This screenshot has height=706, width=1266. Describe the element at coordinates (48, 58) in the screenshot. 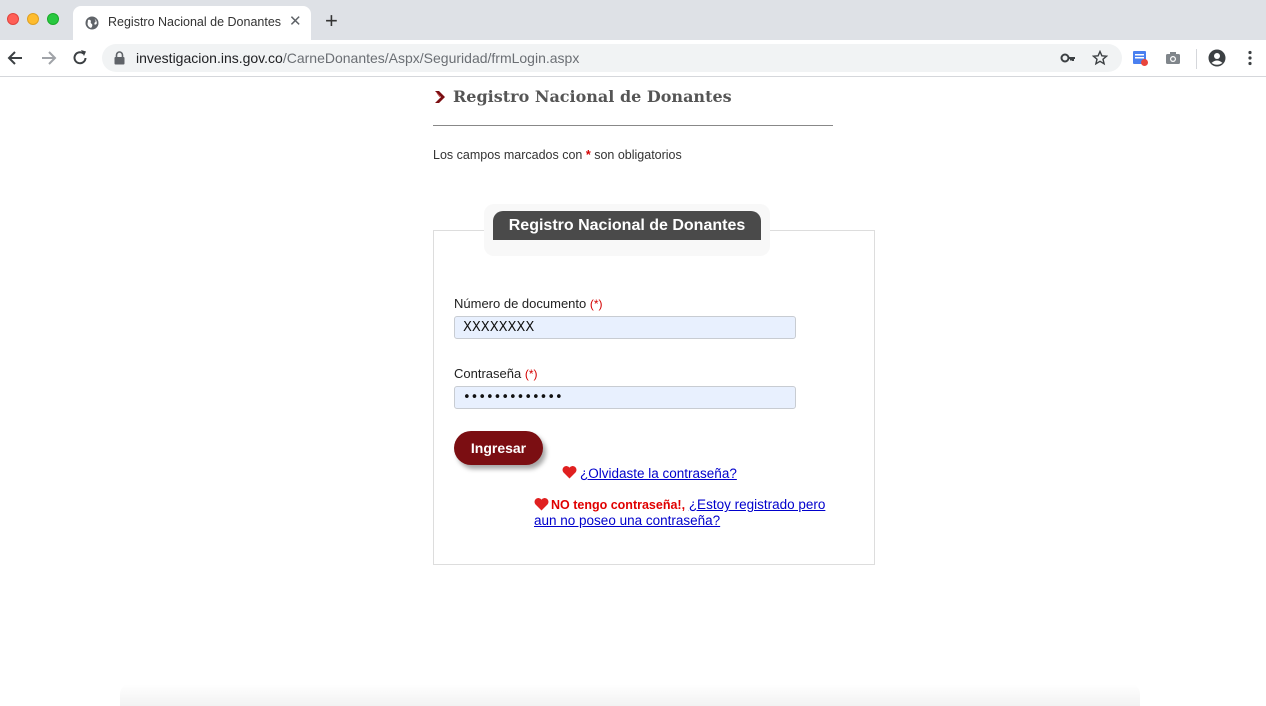

I see `forward-arrow-icon` at that location.